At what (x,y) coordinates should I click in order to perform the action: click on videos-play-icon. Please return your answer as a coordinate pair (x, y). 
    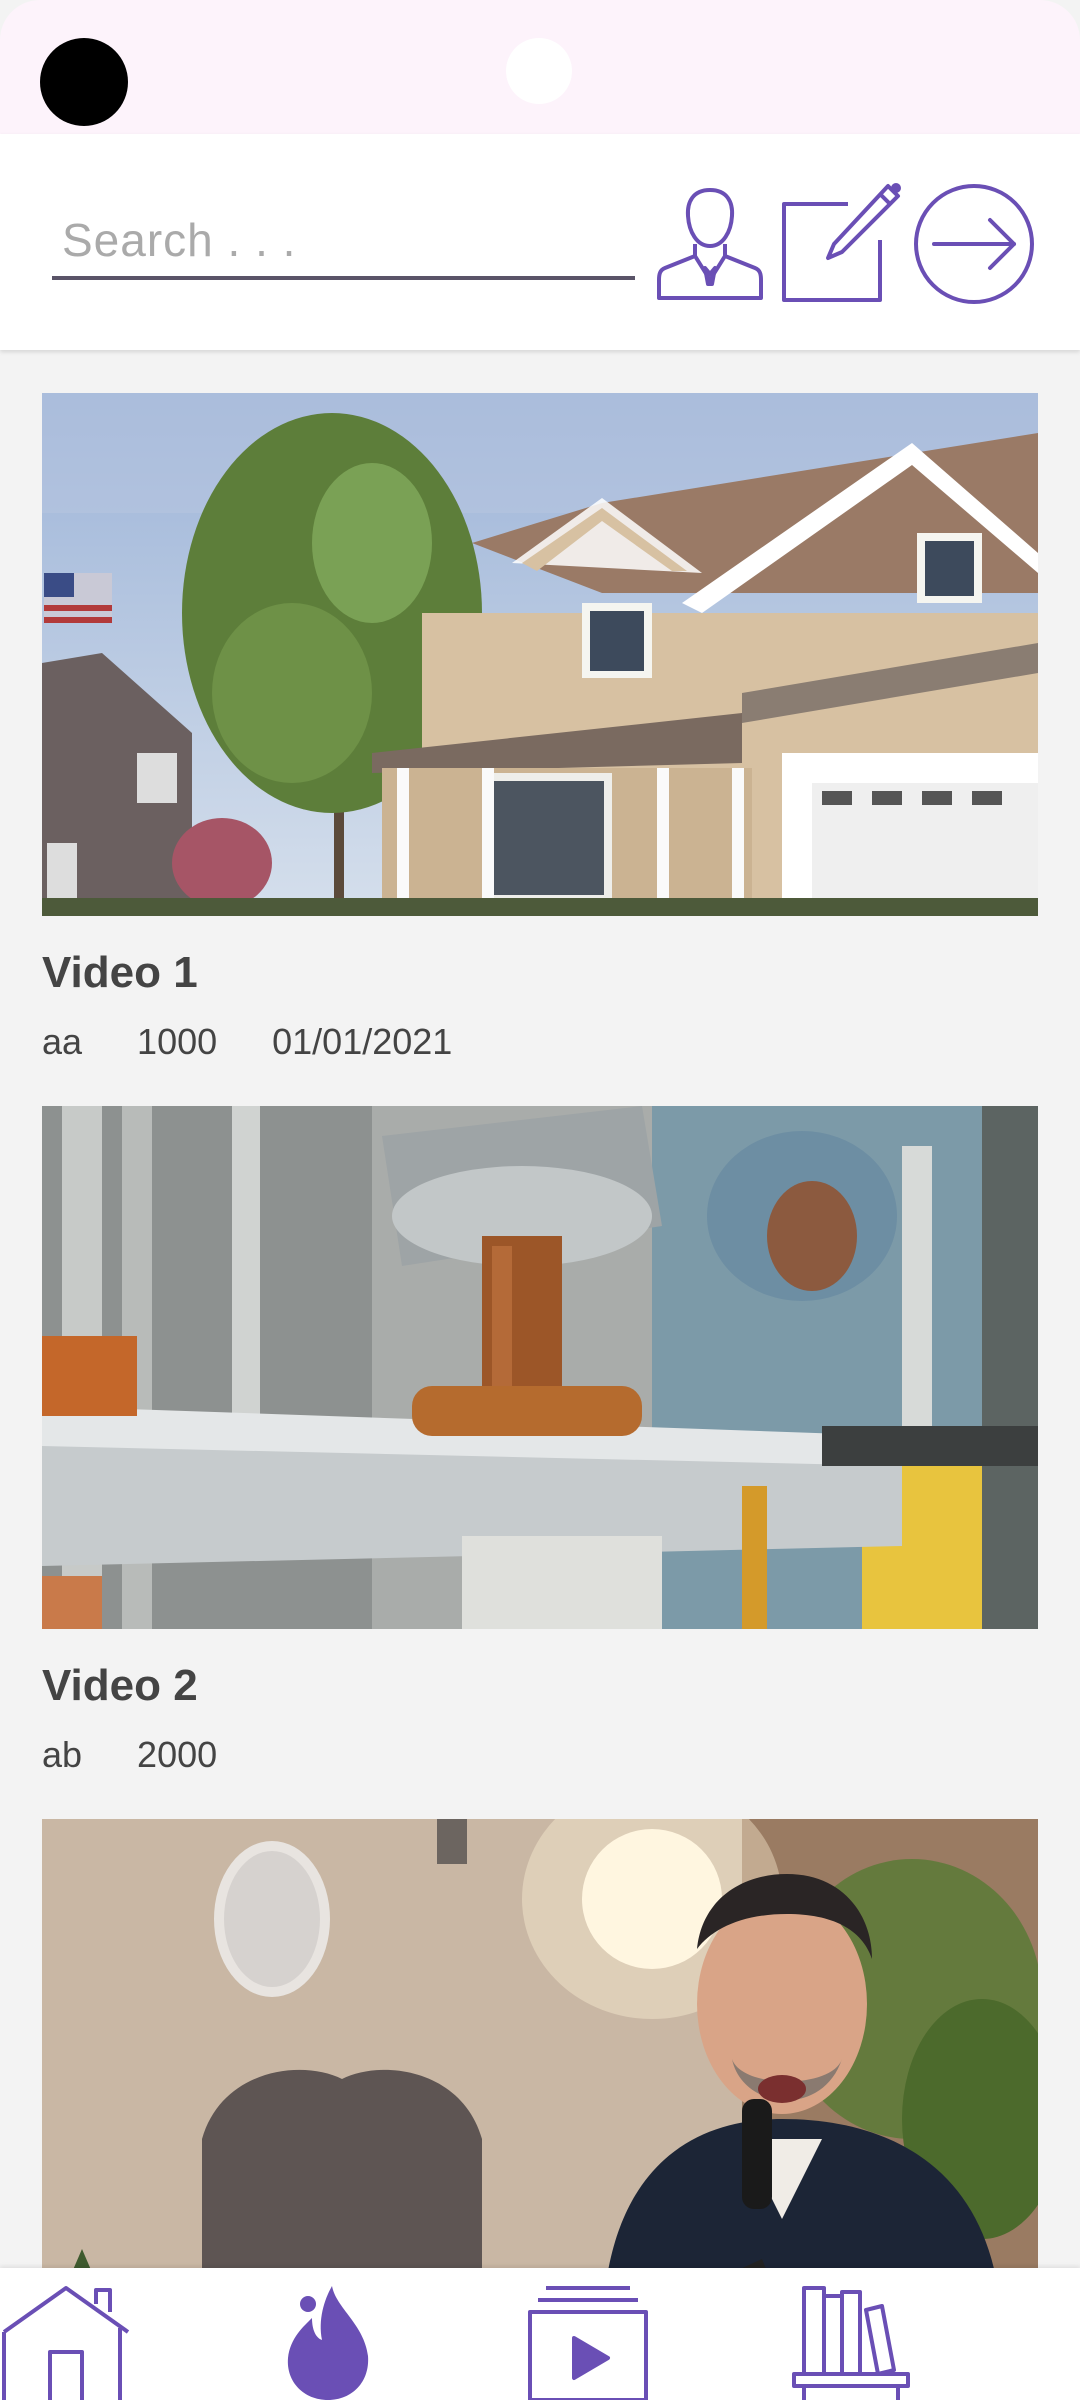
    Looking at the image, I should click on (588, 2341).